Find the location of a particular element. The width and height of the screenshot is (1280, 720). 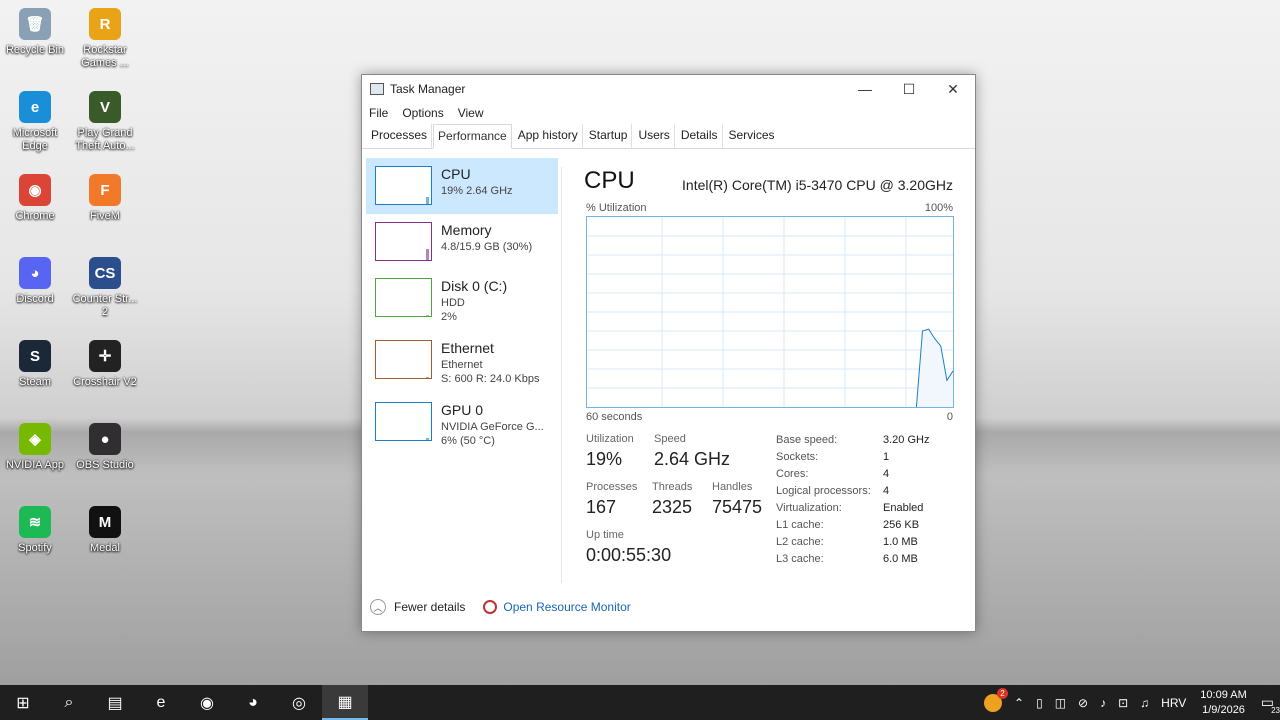

desktop-icon-label: NVIDIA App is located at coordinates (35, 465).